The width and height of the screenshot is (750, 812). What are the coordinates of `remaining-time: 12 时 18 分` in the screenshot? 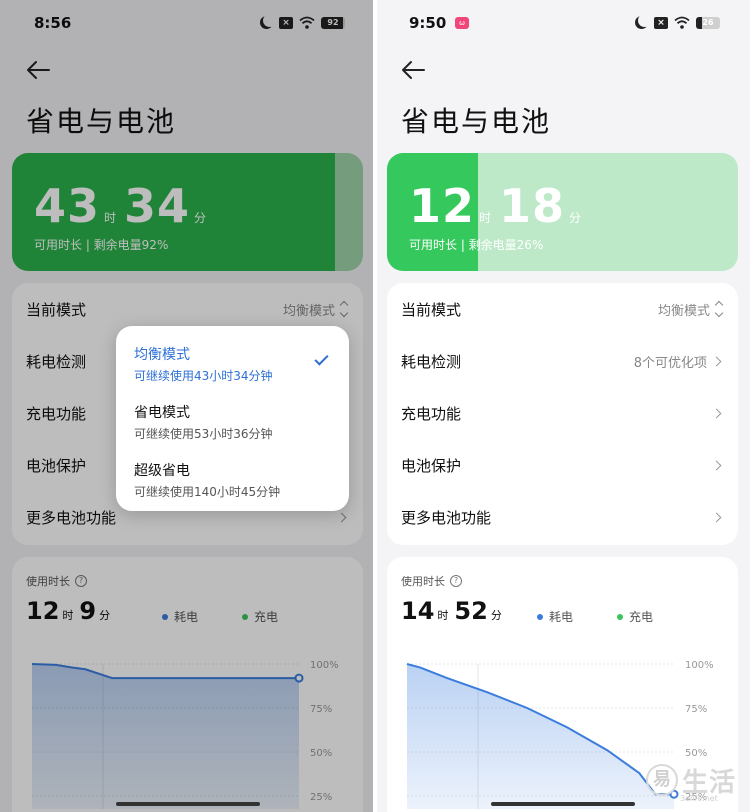 It's located at (499, 206).